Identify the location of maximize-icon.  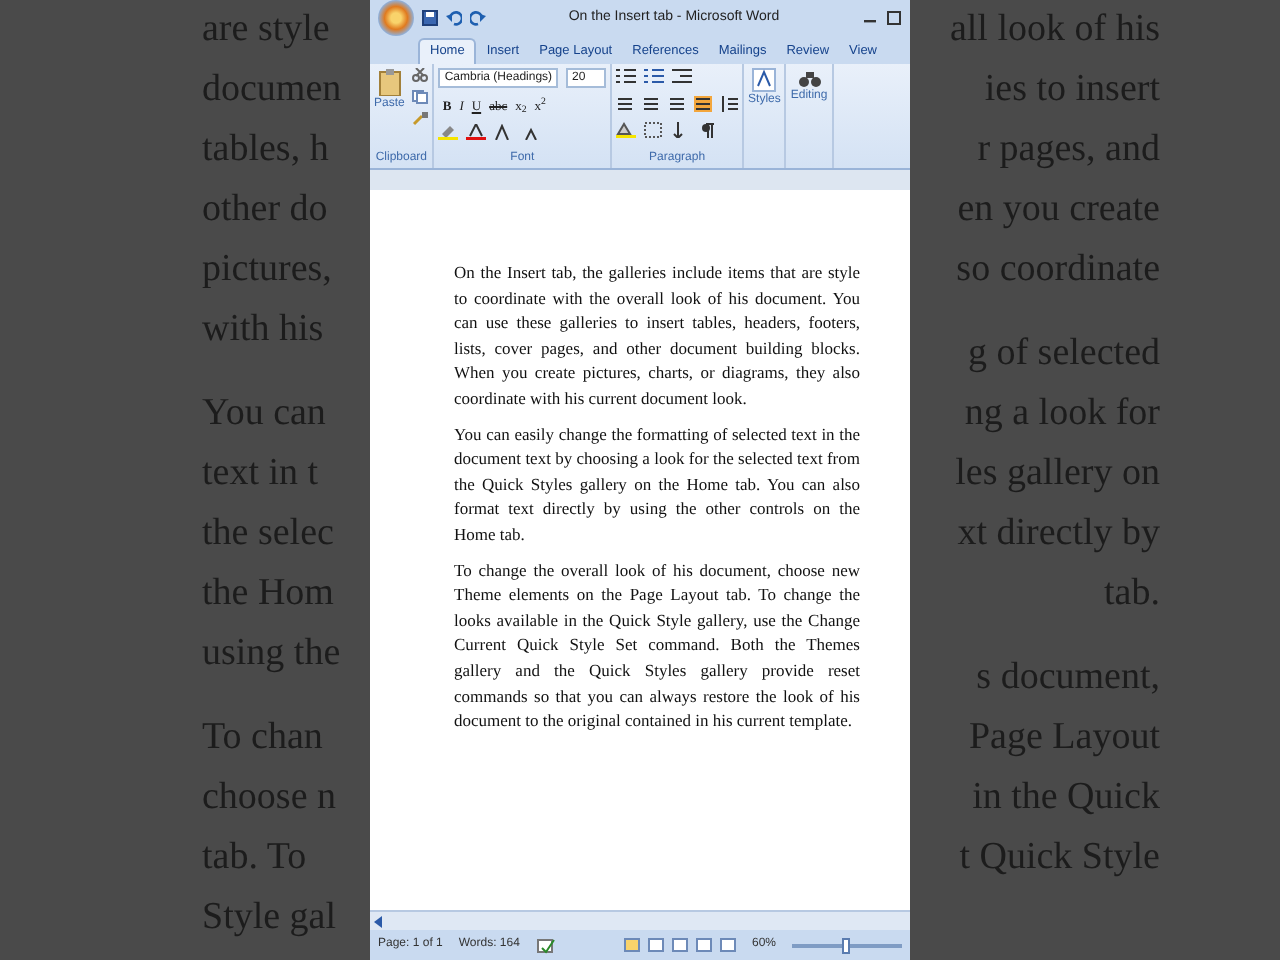
(894, 18).